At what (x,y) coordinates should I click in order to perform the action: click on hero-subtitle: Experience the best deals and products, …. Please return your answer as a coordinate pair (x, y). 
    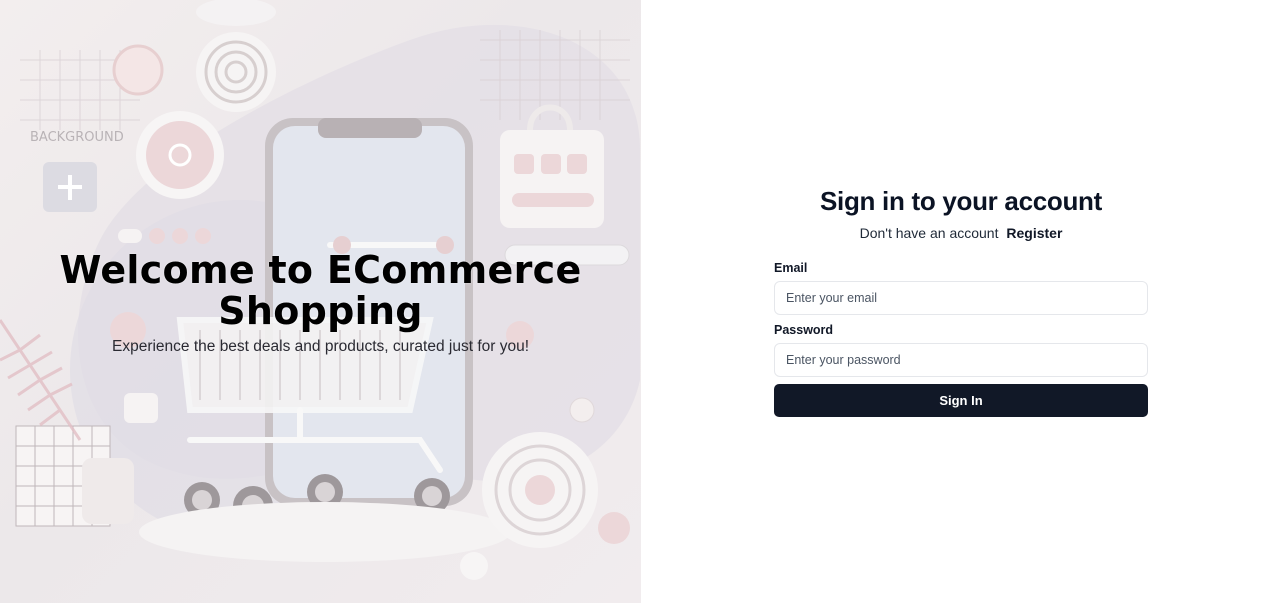
    Looking at the image, I should click on (320, 346).